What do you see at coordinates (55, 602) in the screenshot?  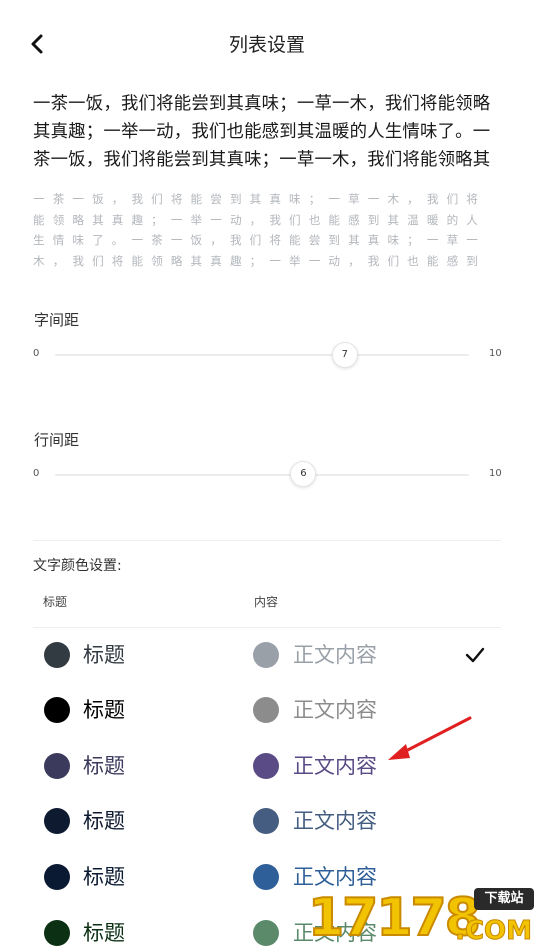 I see `title-column-header: 标题` at bounding box center [55, 602].